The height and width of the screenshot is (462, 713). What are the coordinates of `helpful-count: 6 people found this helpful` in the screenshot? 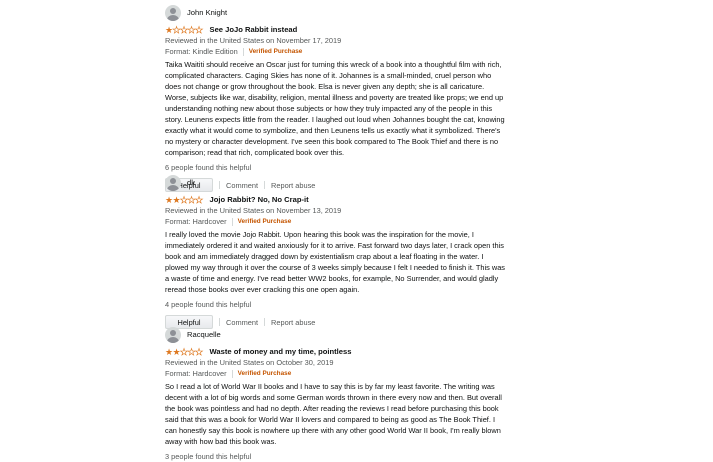 It's located at (208, 168).